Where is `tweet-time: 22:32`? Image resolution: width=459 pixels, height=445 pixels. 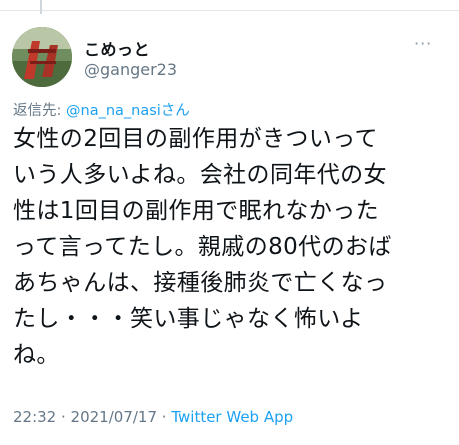 tweet-time: 22:32 is located at coordinates (34, 417).